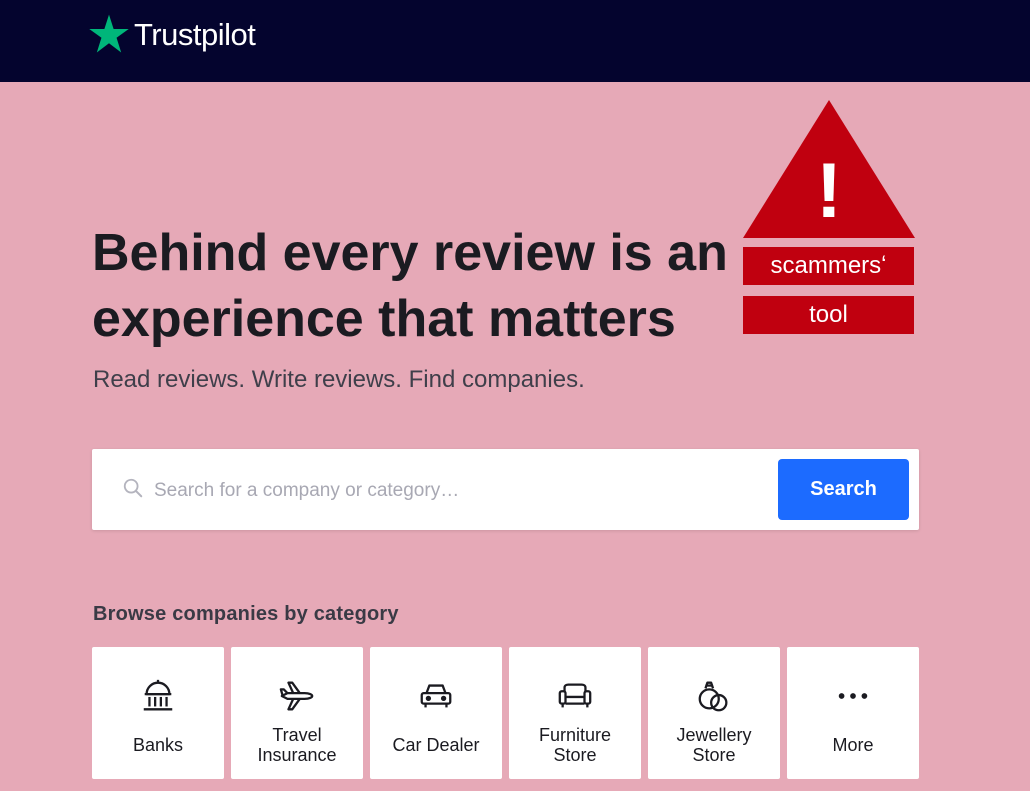 The width and height of the screenshot is (1030, 791). What do you see at coordinates (853, 745) in the screenshot?
I see `category-label: More` at bounding box center [853, 745].